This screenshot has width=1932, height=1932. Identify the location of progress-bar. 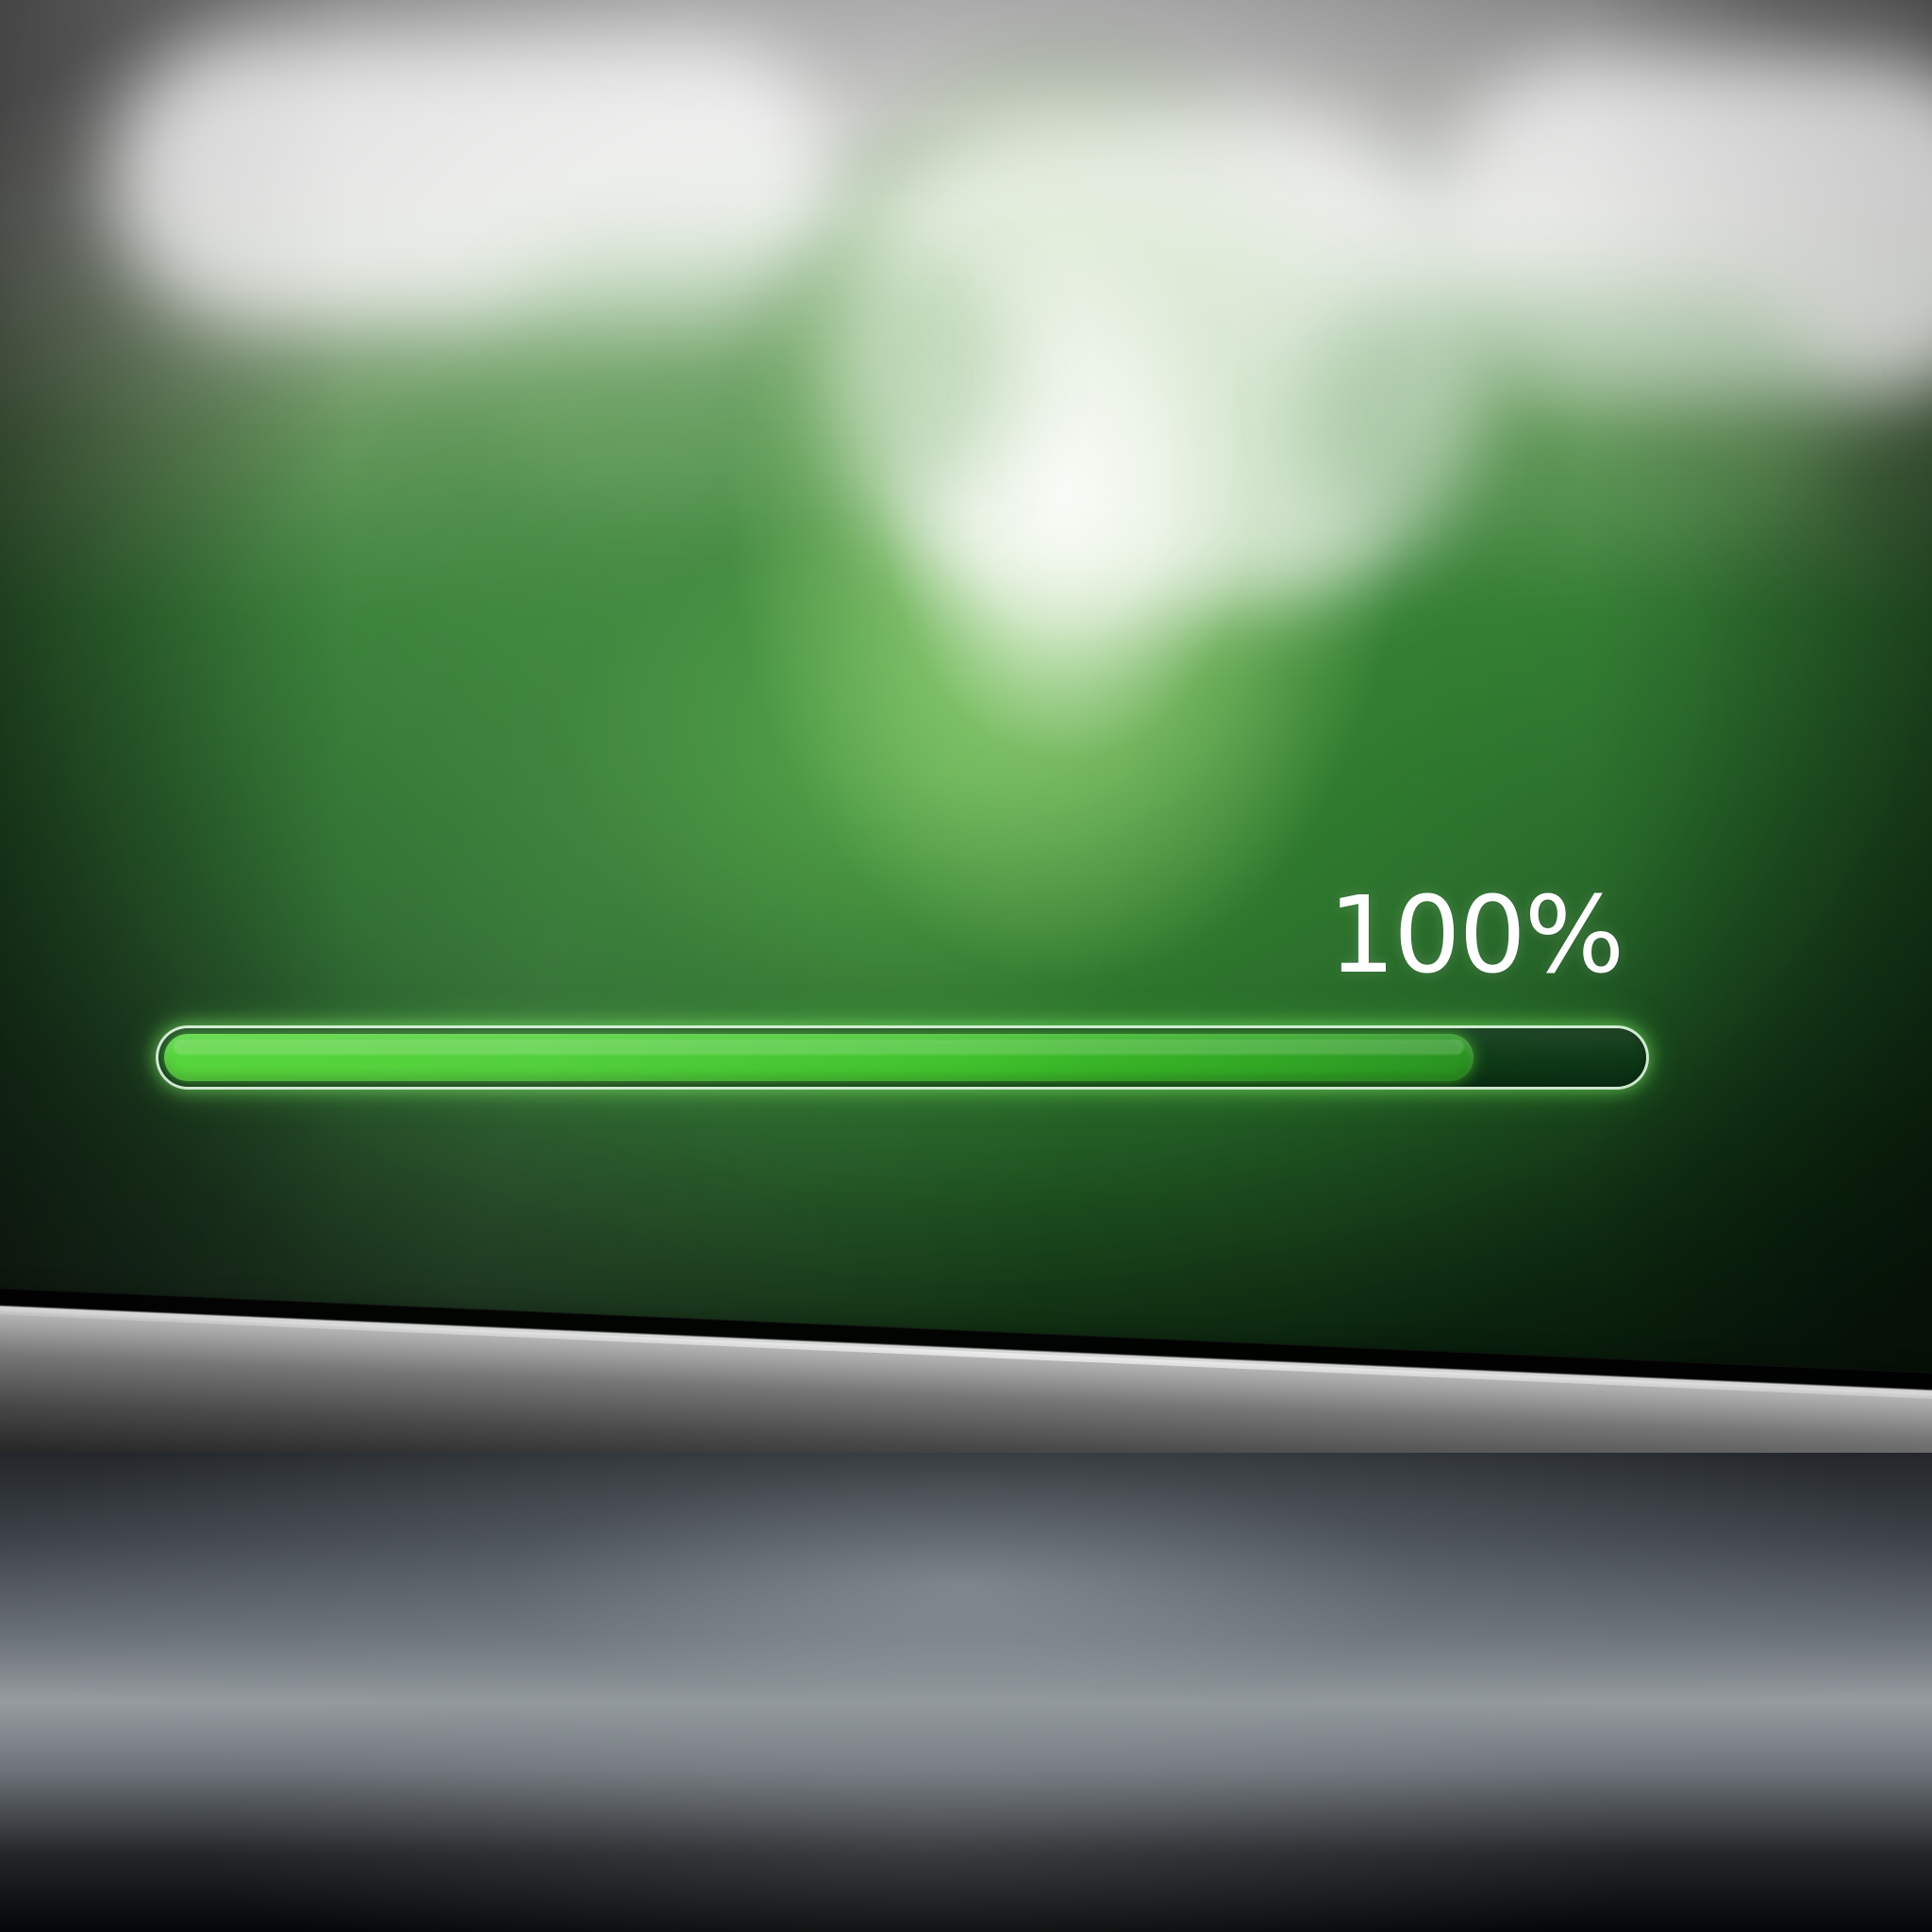
(903, 1057).